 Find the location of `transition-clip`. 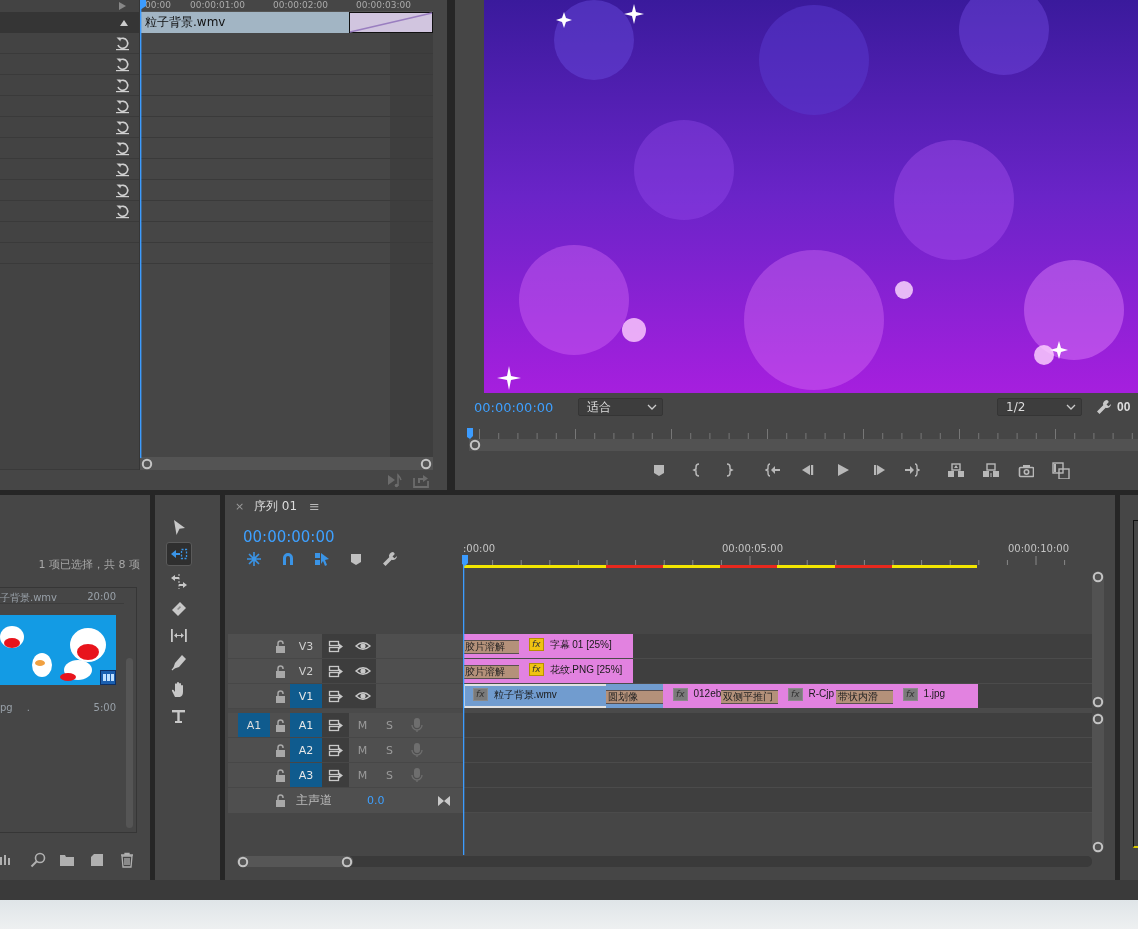

transition-clip is located at coordinates (391, 22).